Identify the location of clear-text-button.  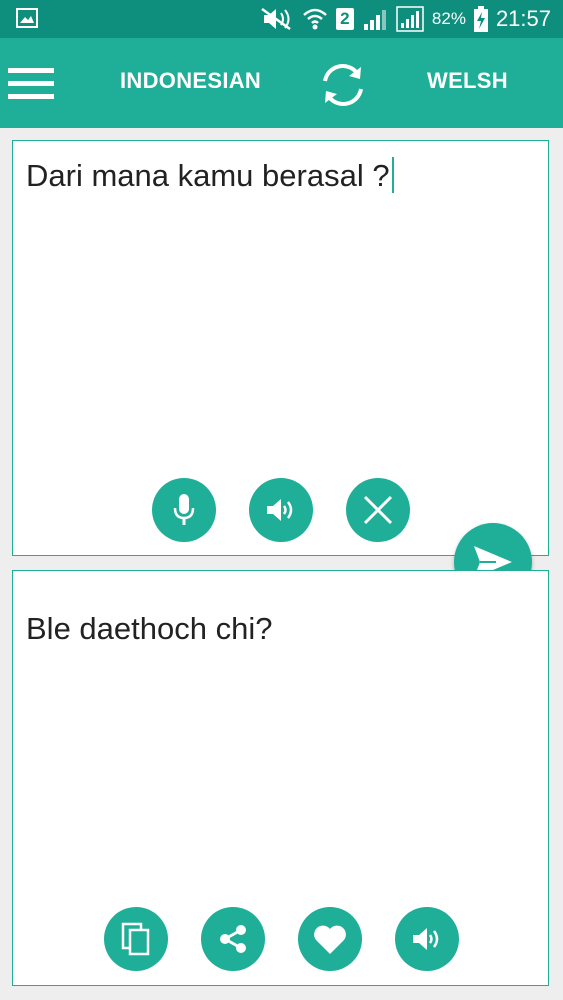
(378, 510).